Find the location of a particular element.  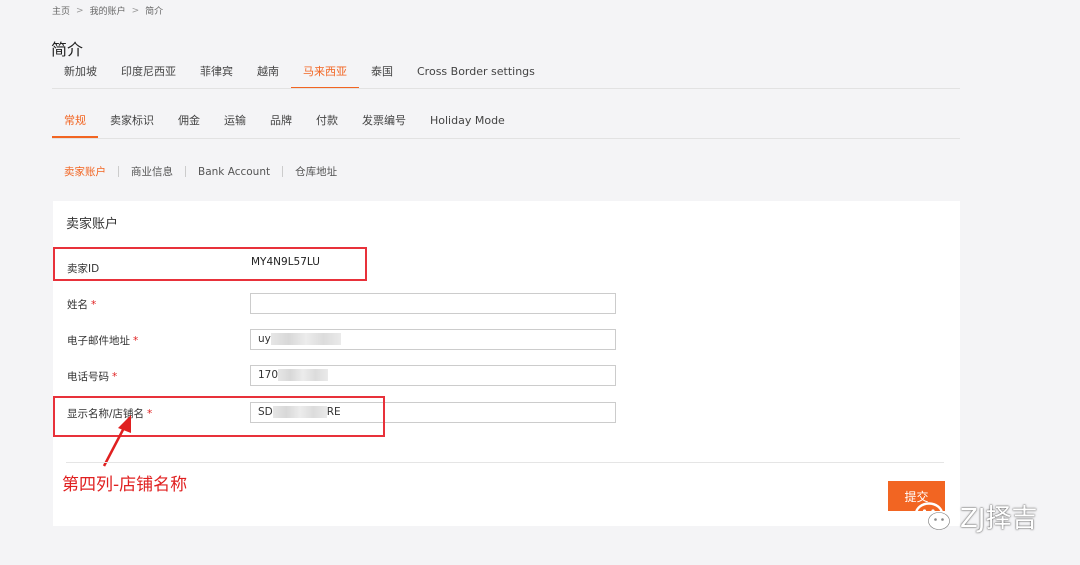

subtab-seller-account: 卖家账户 is located at coordinates (85, 171).